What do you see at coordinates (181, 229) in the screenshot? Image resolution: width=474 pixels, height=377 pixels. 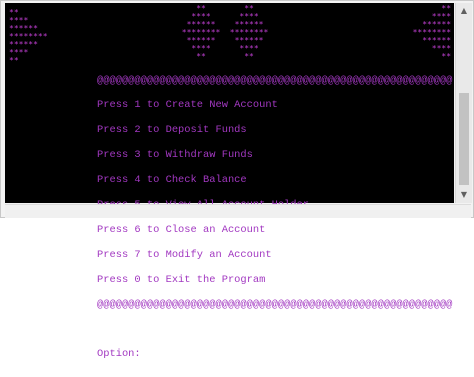 I see `menu-option-6: Press 6 to Close an Account` at bounding box center [181, 229].